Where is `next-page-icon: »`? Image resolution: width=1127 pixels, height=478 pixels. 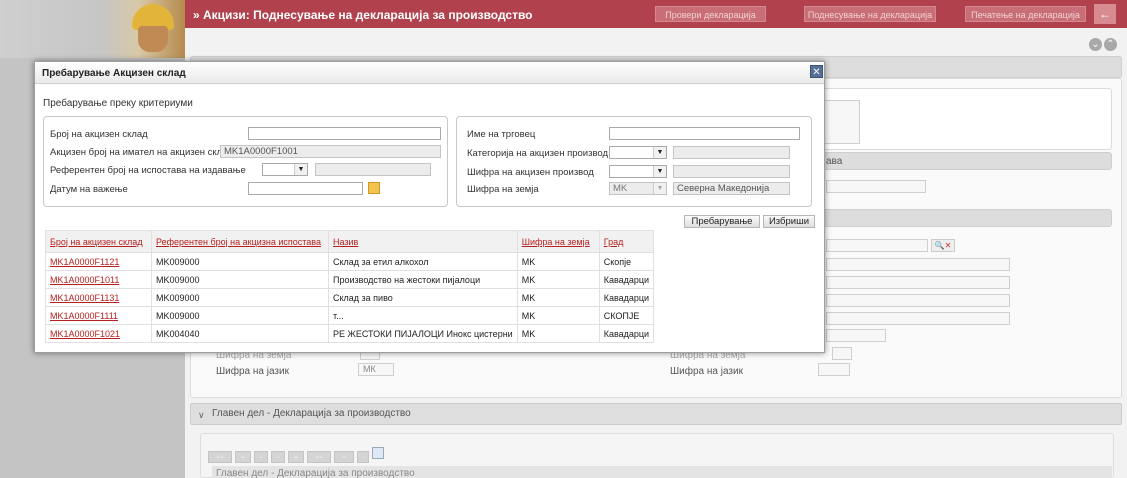 next-page-icon: » is located at coordinates (296, 457).